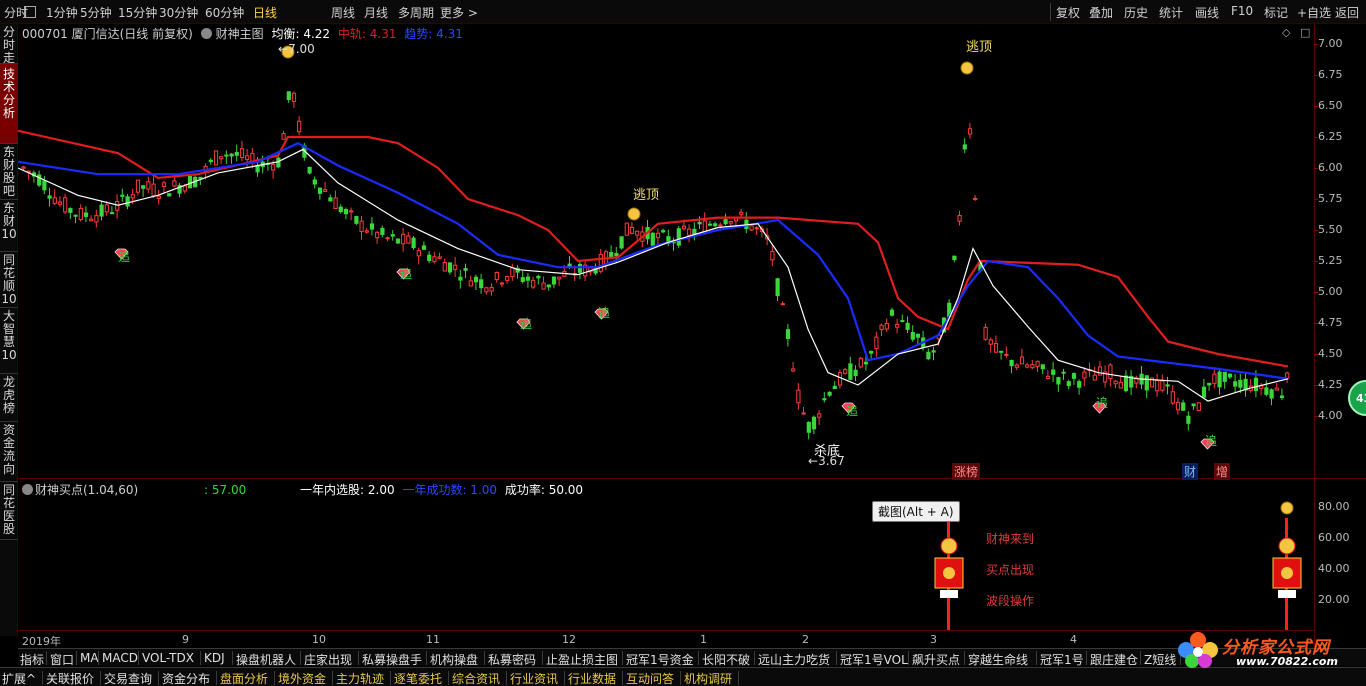 This screenshot has height=686, width=1366. What do you see at coordinates (89, 658) in the screenshot?
I see `indicator-tab: MA` at bounding box center [89, 658].